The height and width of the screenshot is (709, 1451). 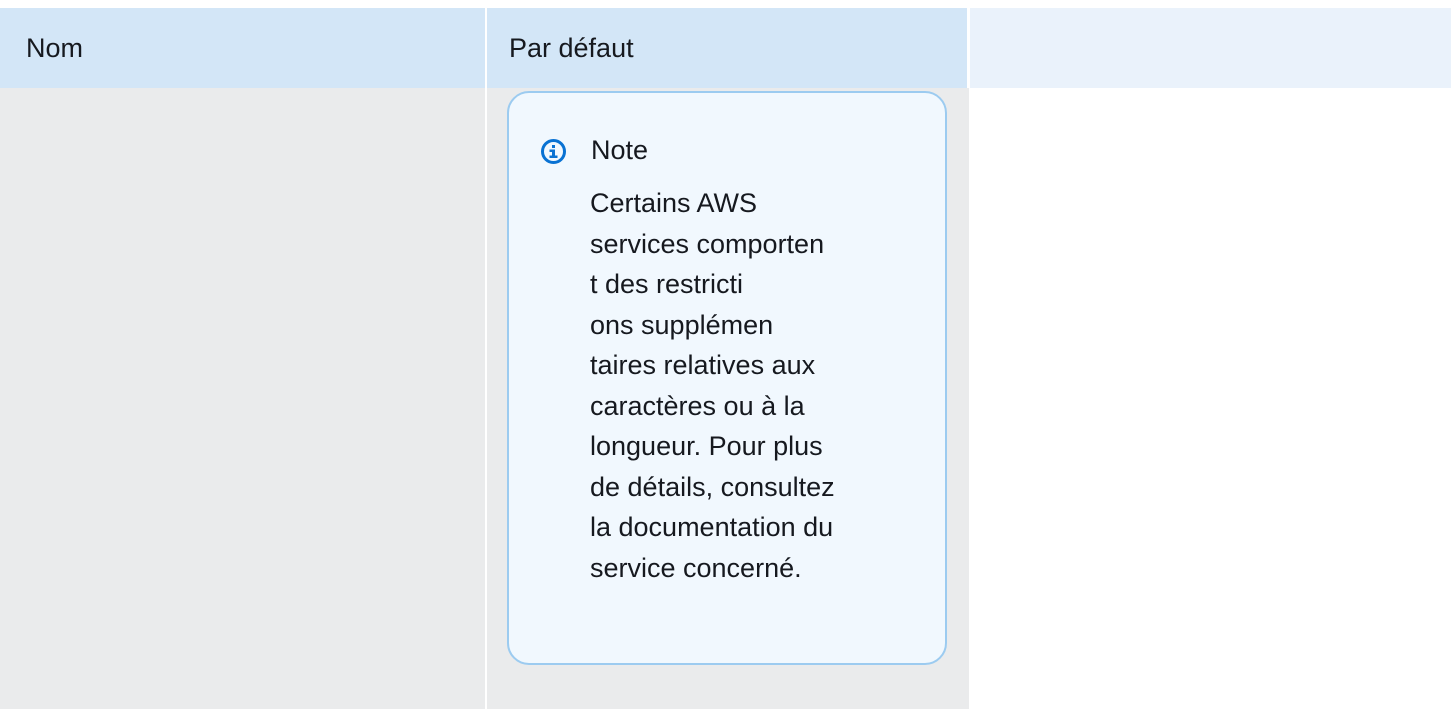 What do you see at coordinates (553, 151) in the screenshot?
I see `info-icon` at bounding box center [553, 151].